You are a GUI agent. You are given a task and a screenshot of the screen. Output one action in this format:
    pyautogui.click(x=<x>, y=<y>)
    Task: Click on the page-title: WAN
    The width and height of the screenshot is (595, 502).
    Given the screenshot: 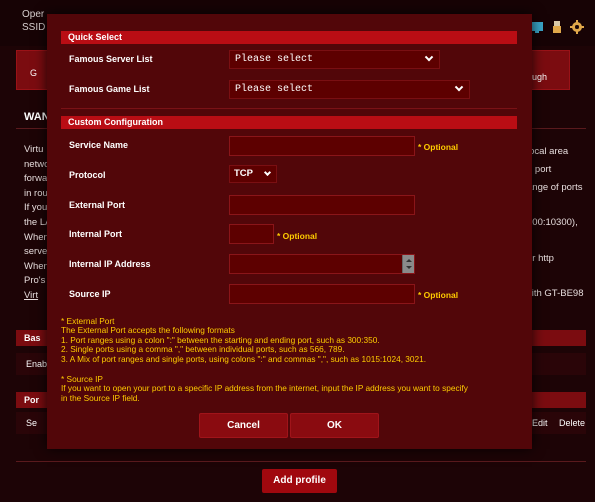 What is the action you would take?
    pyautogui.click(x=37, y=117)
    